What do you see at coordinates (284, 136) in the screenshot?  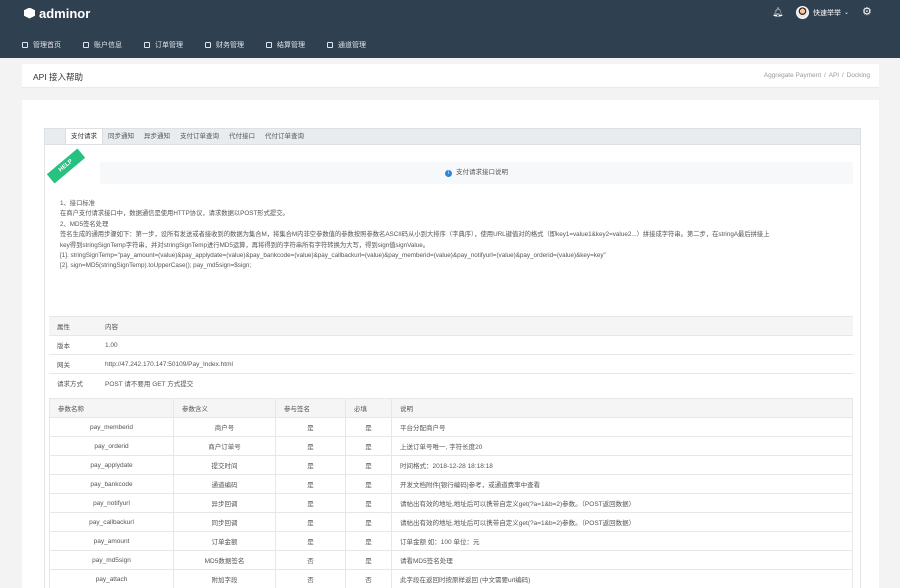 I see `tab-payout-order-query: 代付订单查询` at bounding box center [284, 136].